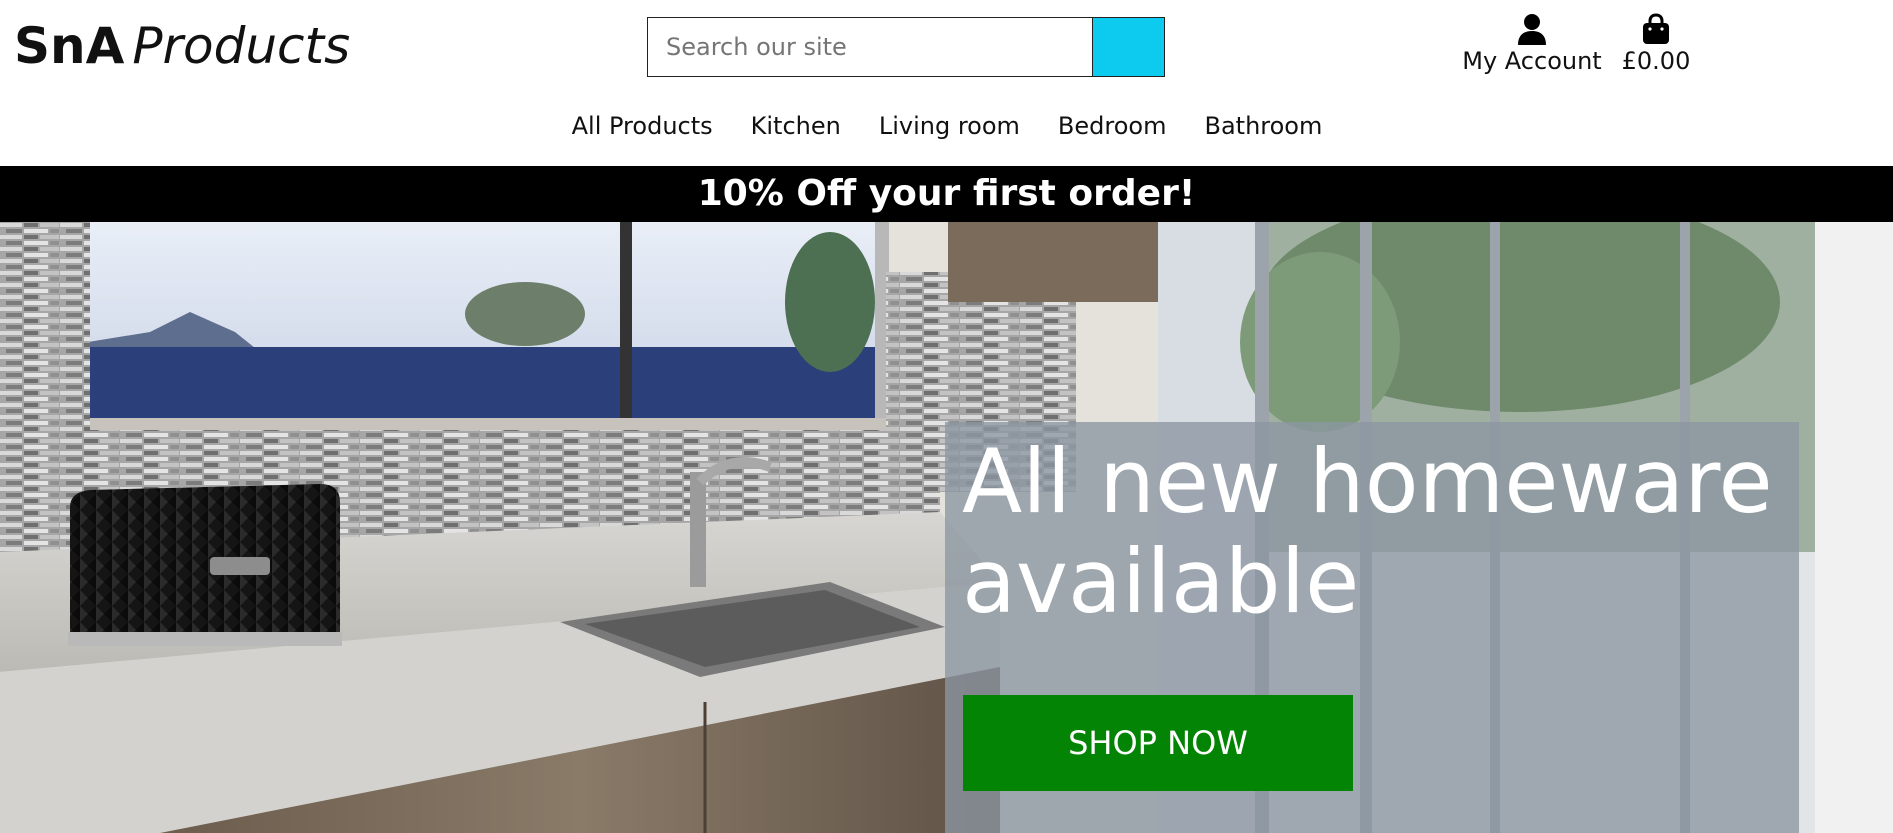  Describe the element at coordinates (1367, 531) in the screenshot. I see `hero-title: All new homeware available` at that location.